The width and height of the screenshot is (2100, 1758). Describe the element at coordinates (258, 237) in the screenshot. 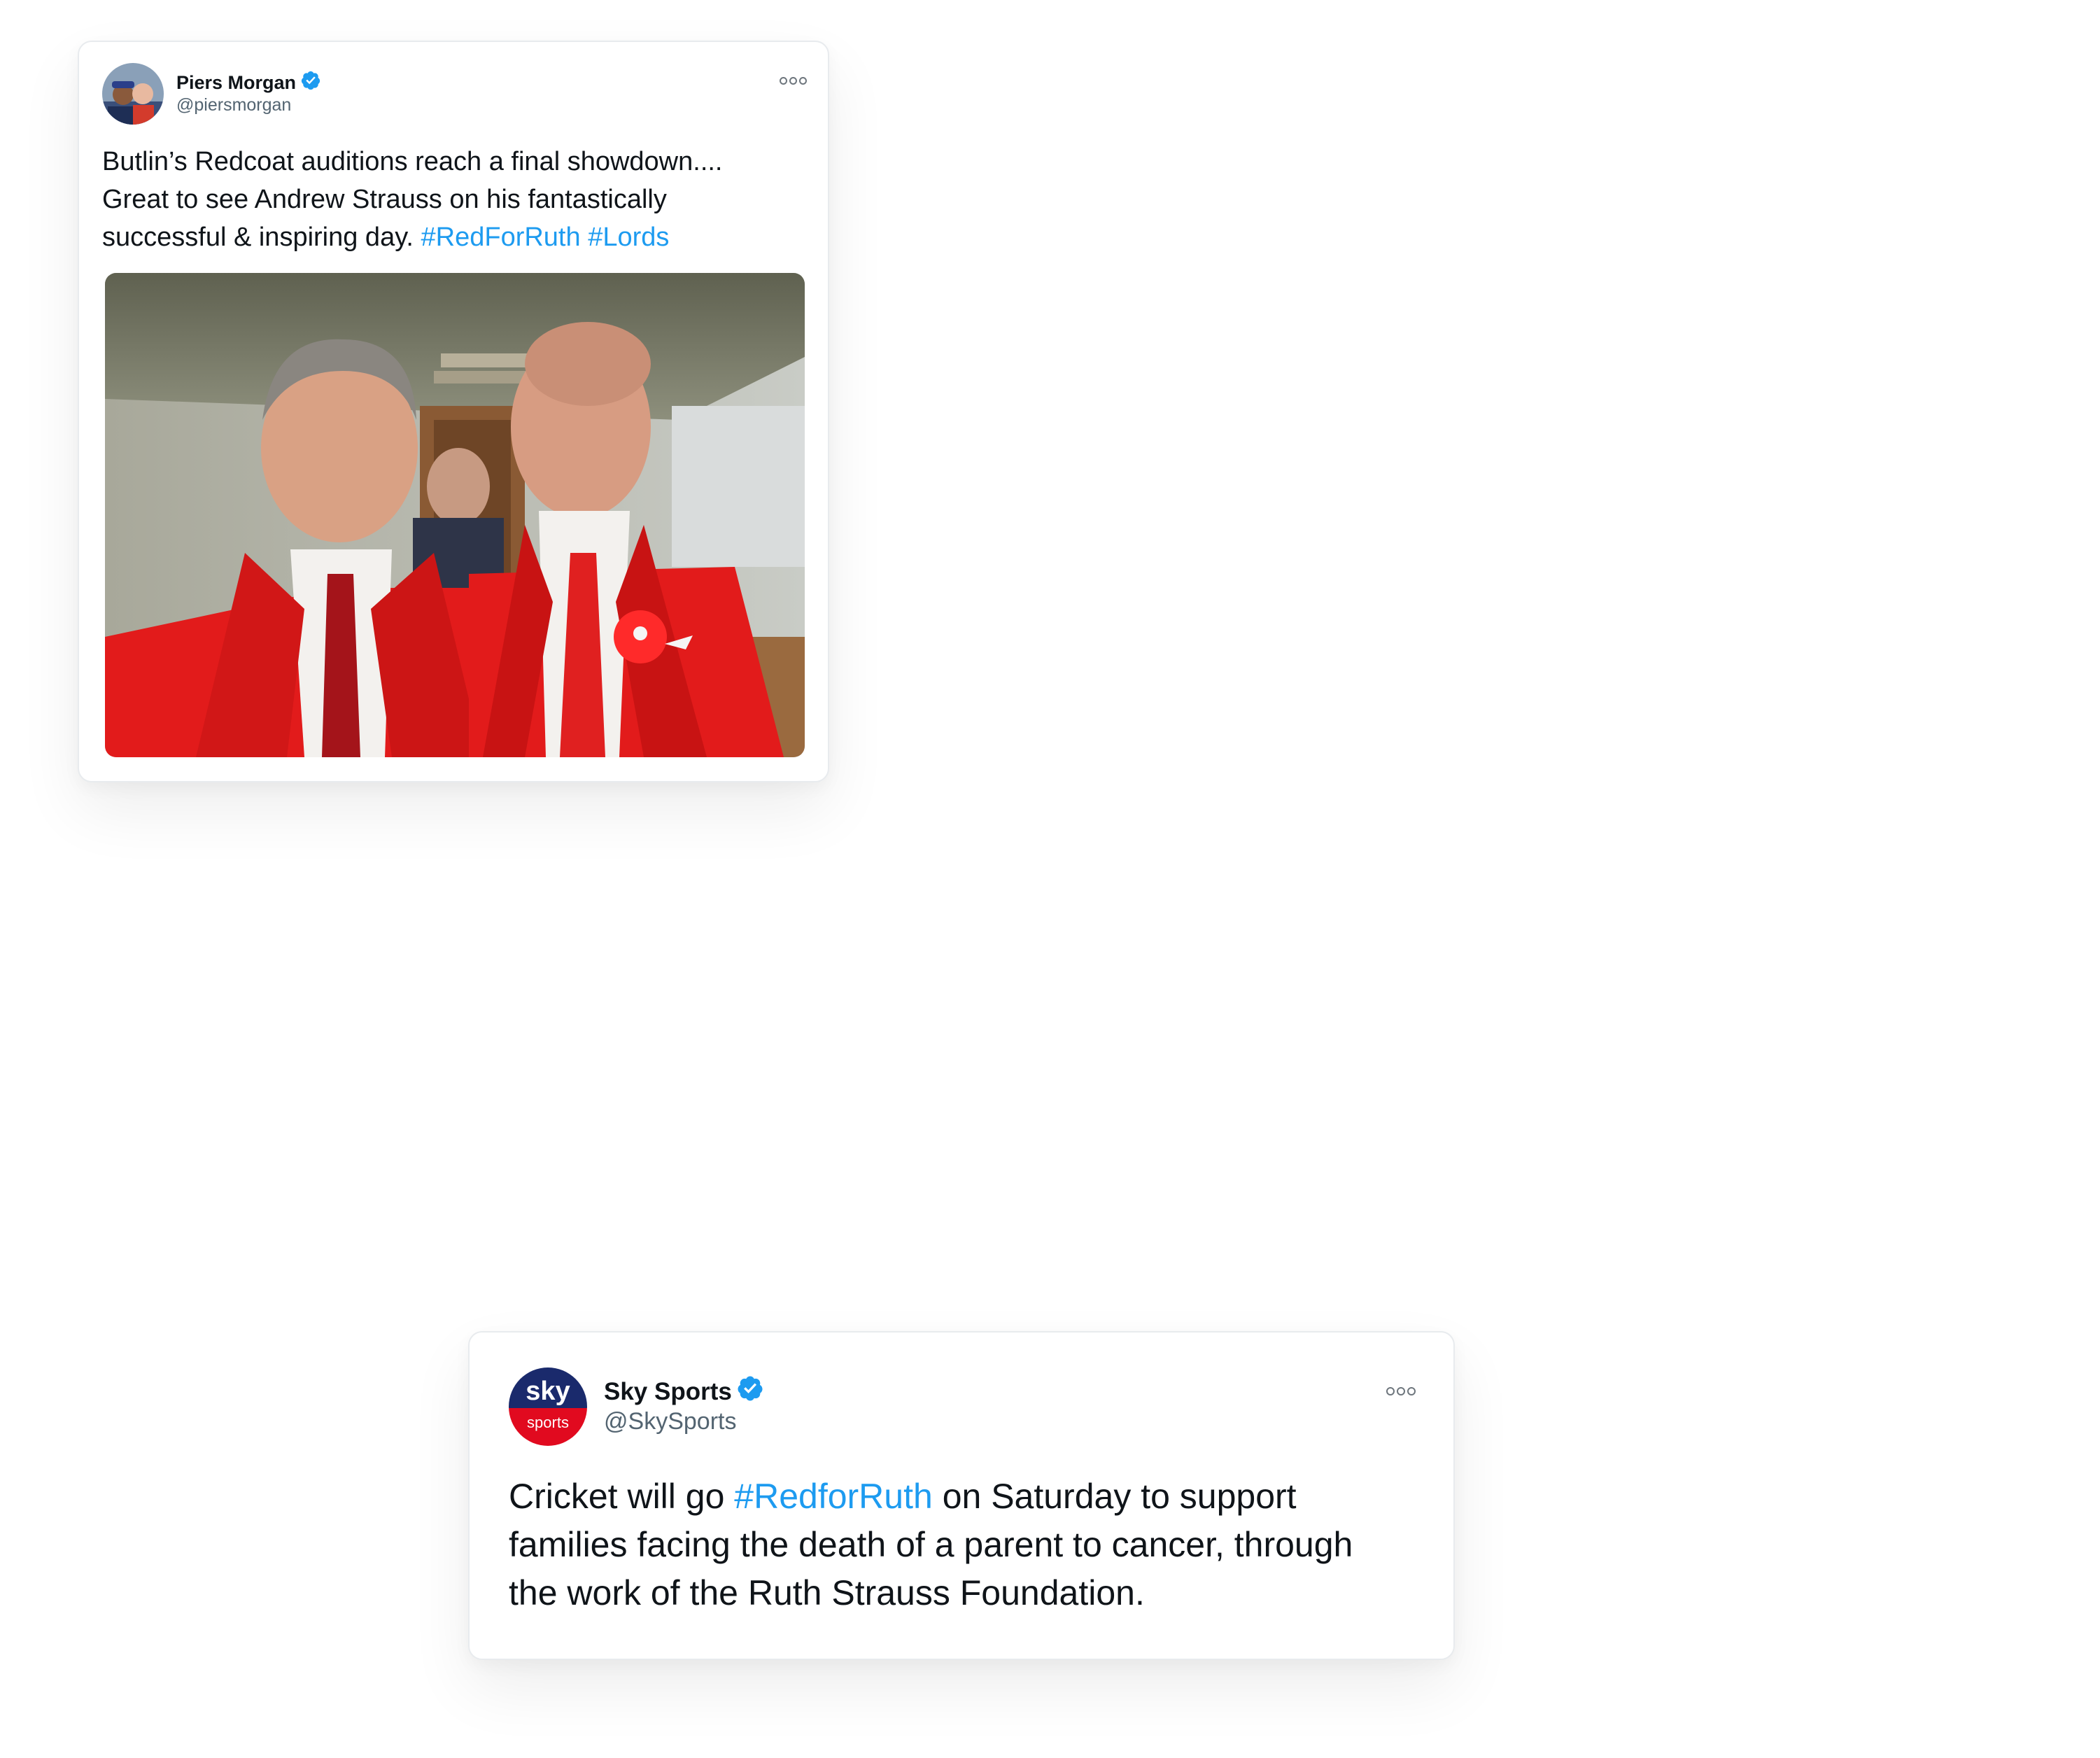

I see `tweet-text-line: successful & inspiring day.` at that location.